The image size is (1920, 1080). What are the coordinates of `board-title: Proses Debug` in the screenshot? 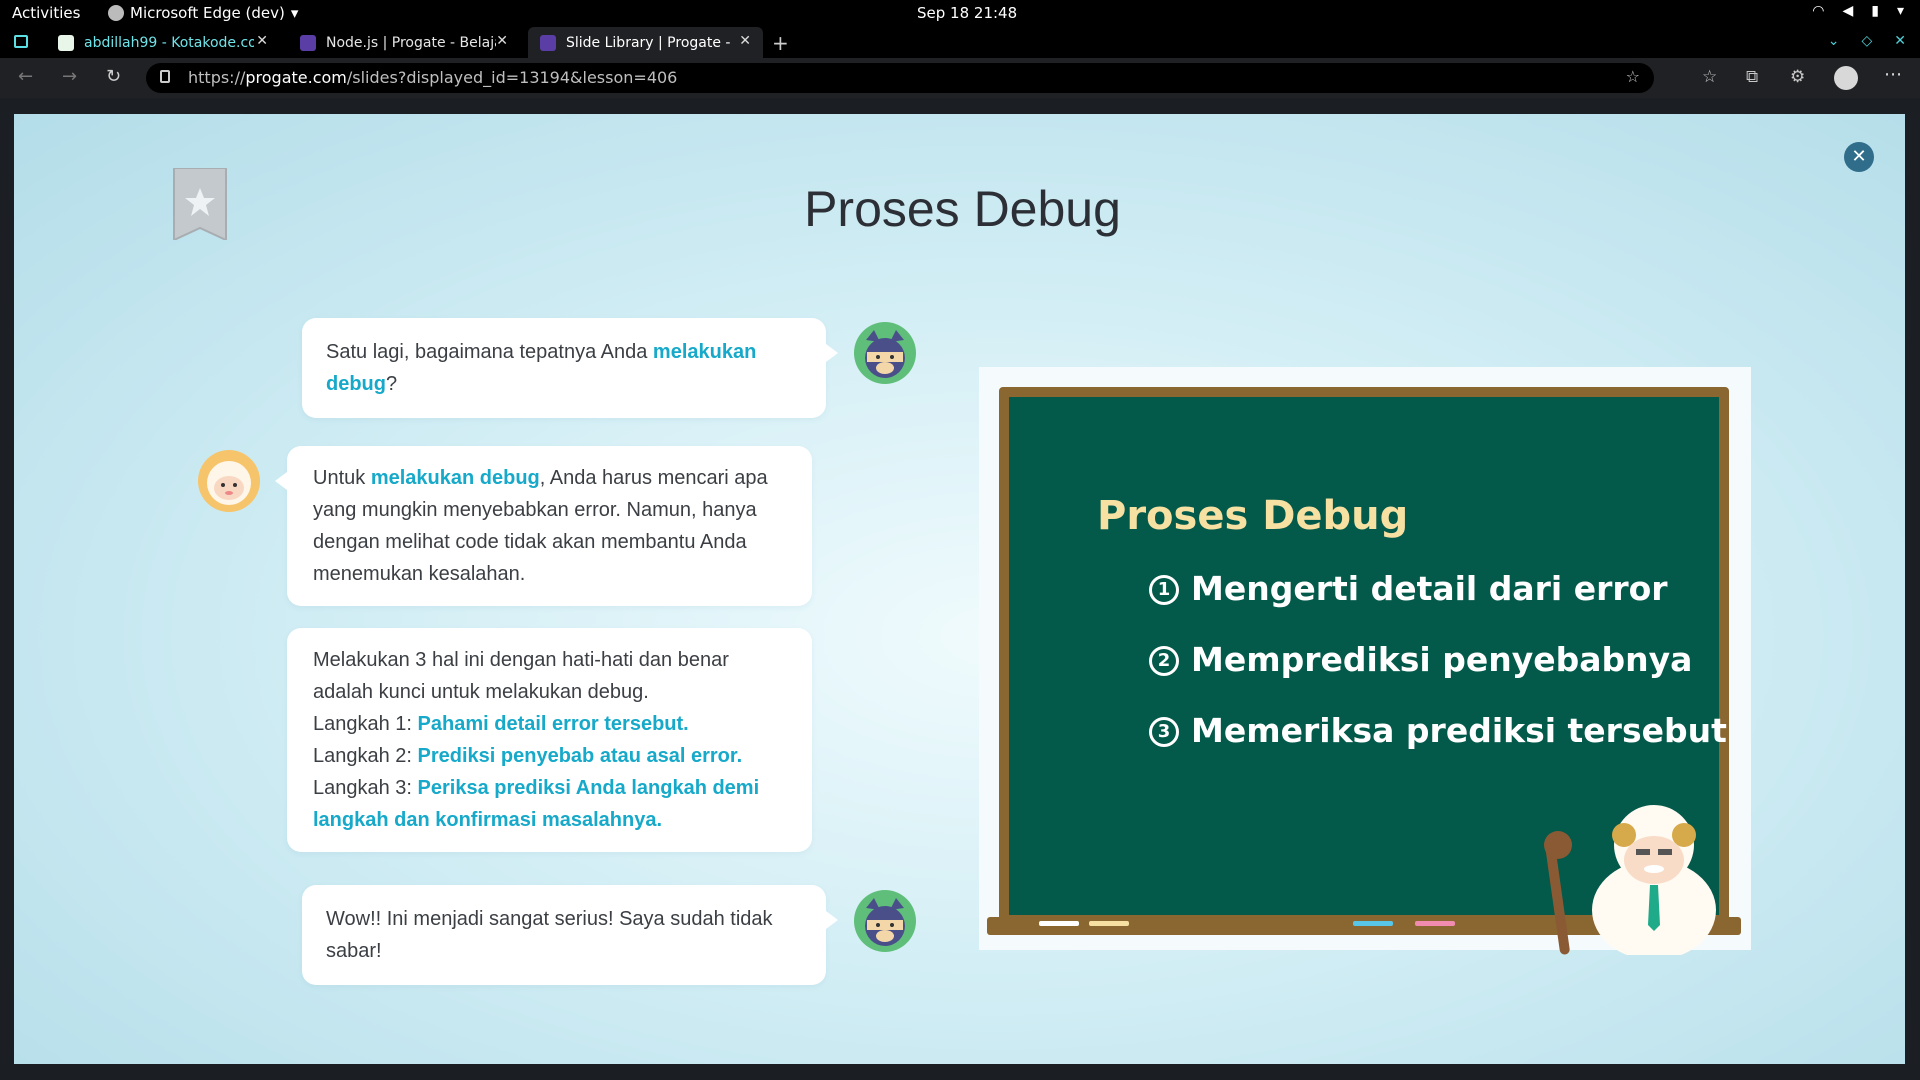 It's located at (1253, 516).